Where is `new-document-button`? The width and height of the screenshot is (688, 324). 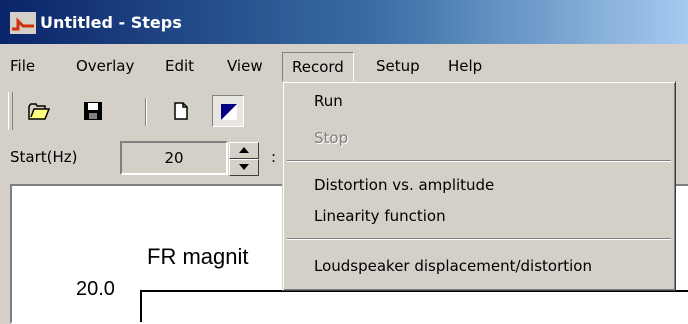
new-document-button is located at coordinates (181, 111).